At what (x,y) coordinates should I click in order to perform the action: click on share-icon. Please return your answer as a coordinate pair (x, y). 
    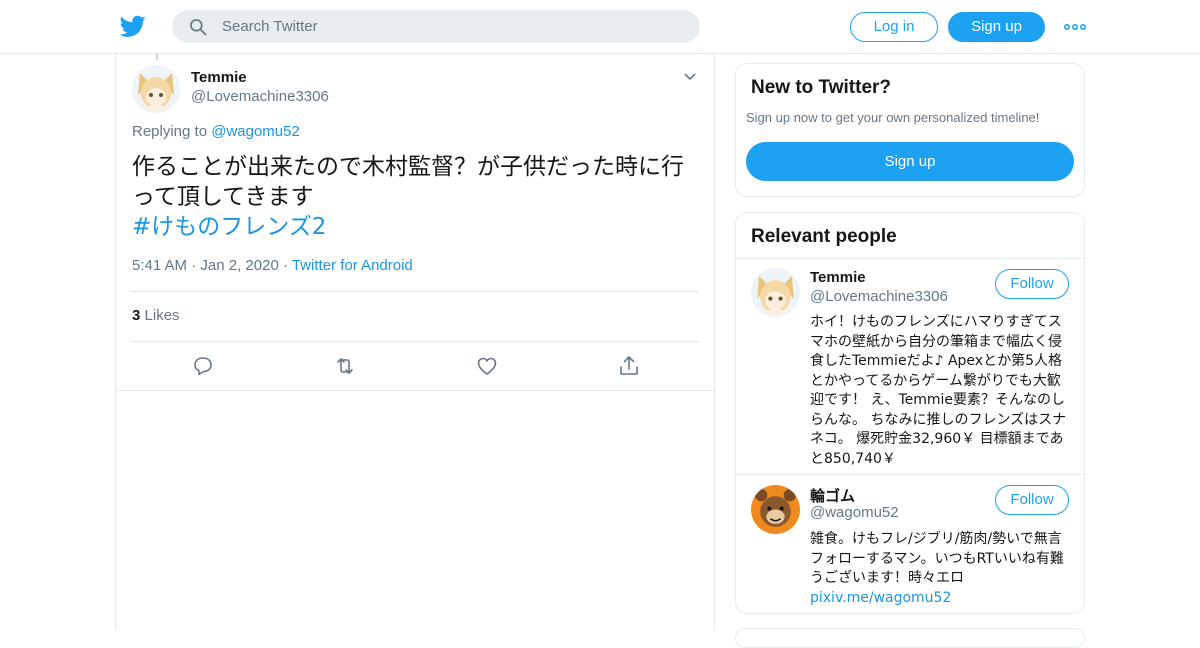
    Looking at the image, I should click on (629, 366).